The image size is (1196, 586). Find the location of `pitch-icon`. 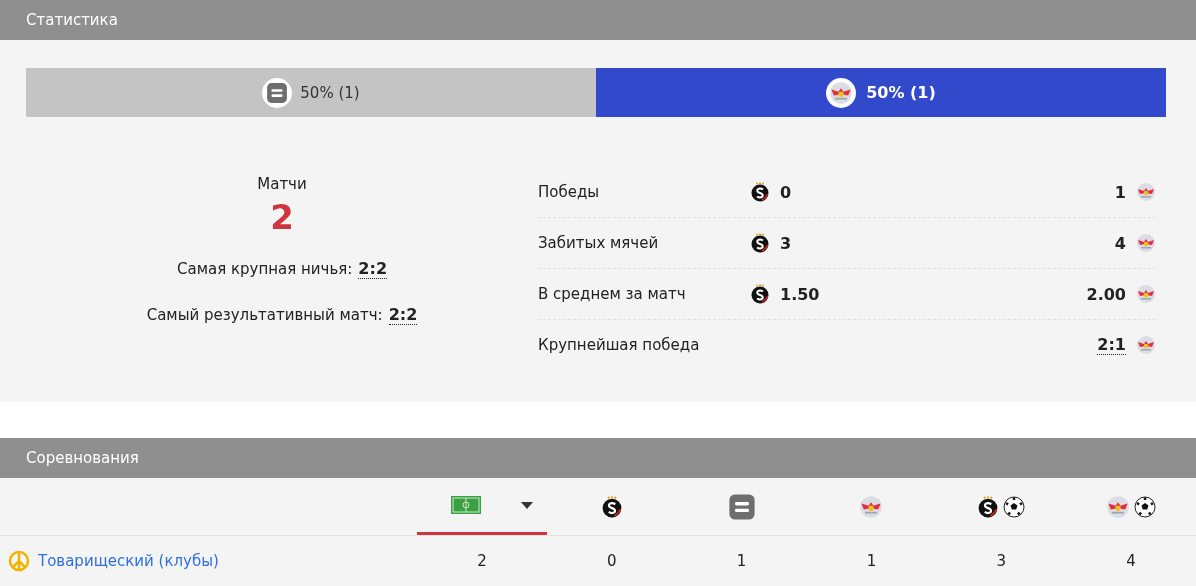

pitch-icon is located at coordinates (465, 505).